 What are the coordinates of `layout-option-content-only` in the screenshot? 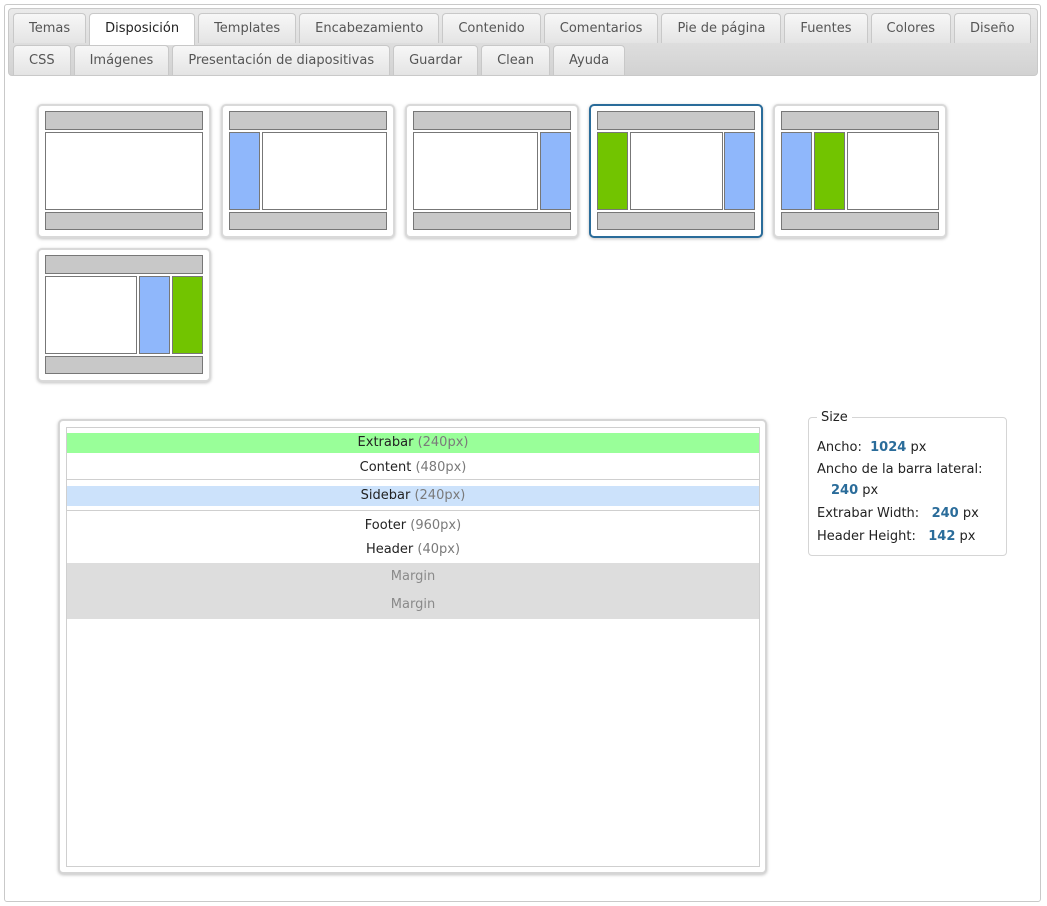 It's located at (124, 171).